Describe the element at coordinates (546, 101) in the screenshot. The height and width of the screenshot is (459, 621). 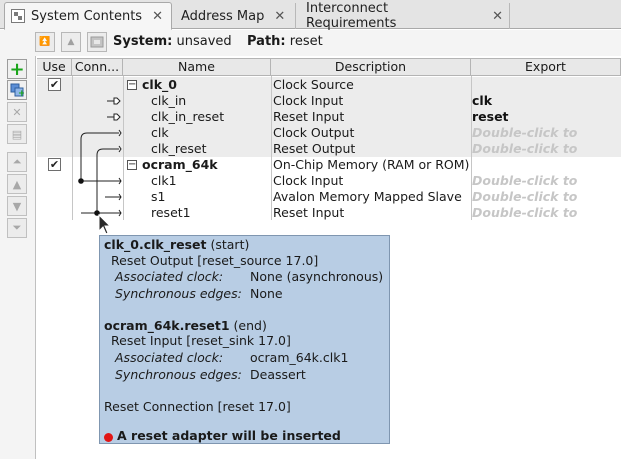
I see `row-export: clk` at that location.